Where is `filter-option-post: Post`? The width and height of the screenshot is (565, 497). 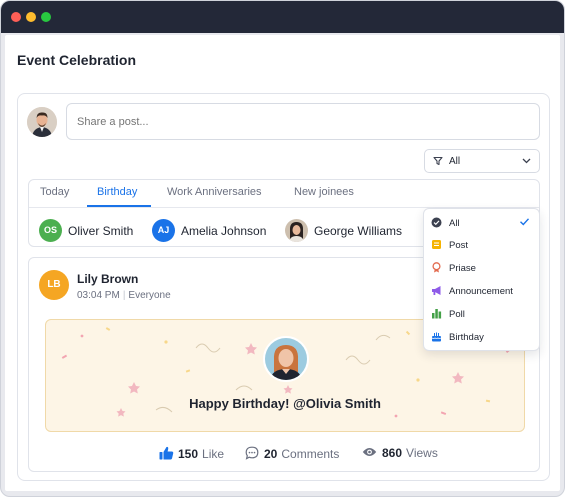 filter-option-post: Post is located at coordinates (481, 245).